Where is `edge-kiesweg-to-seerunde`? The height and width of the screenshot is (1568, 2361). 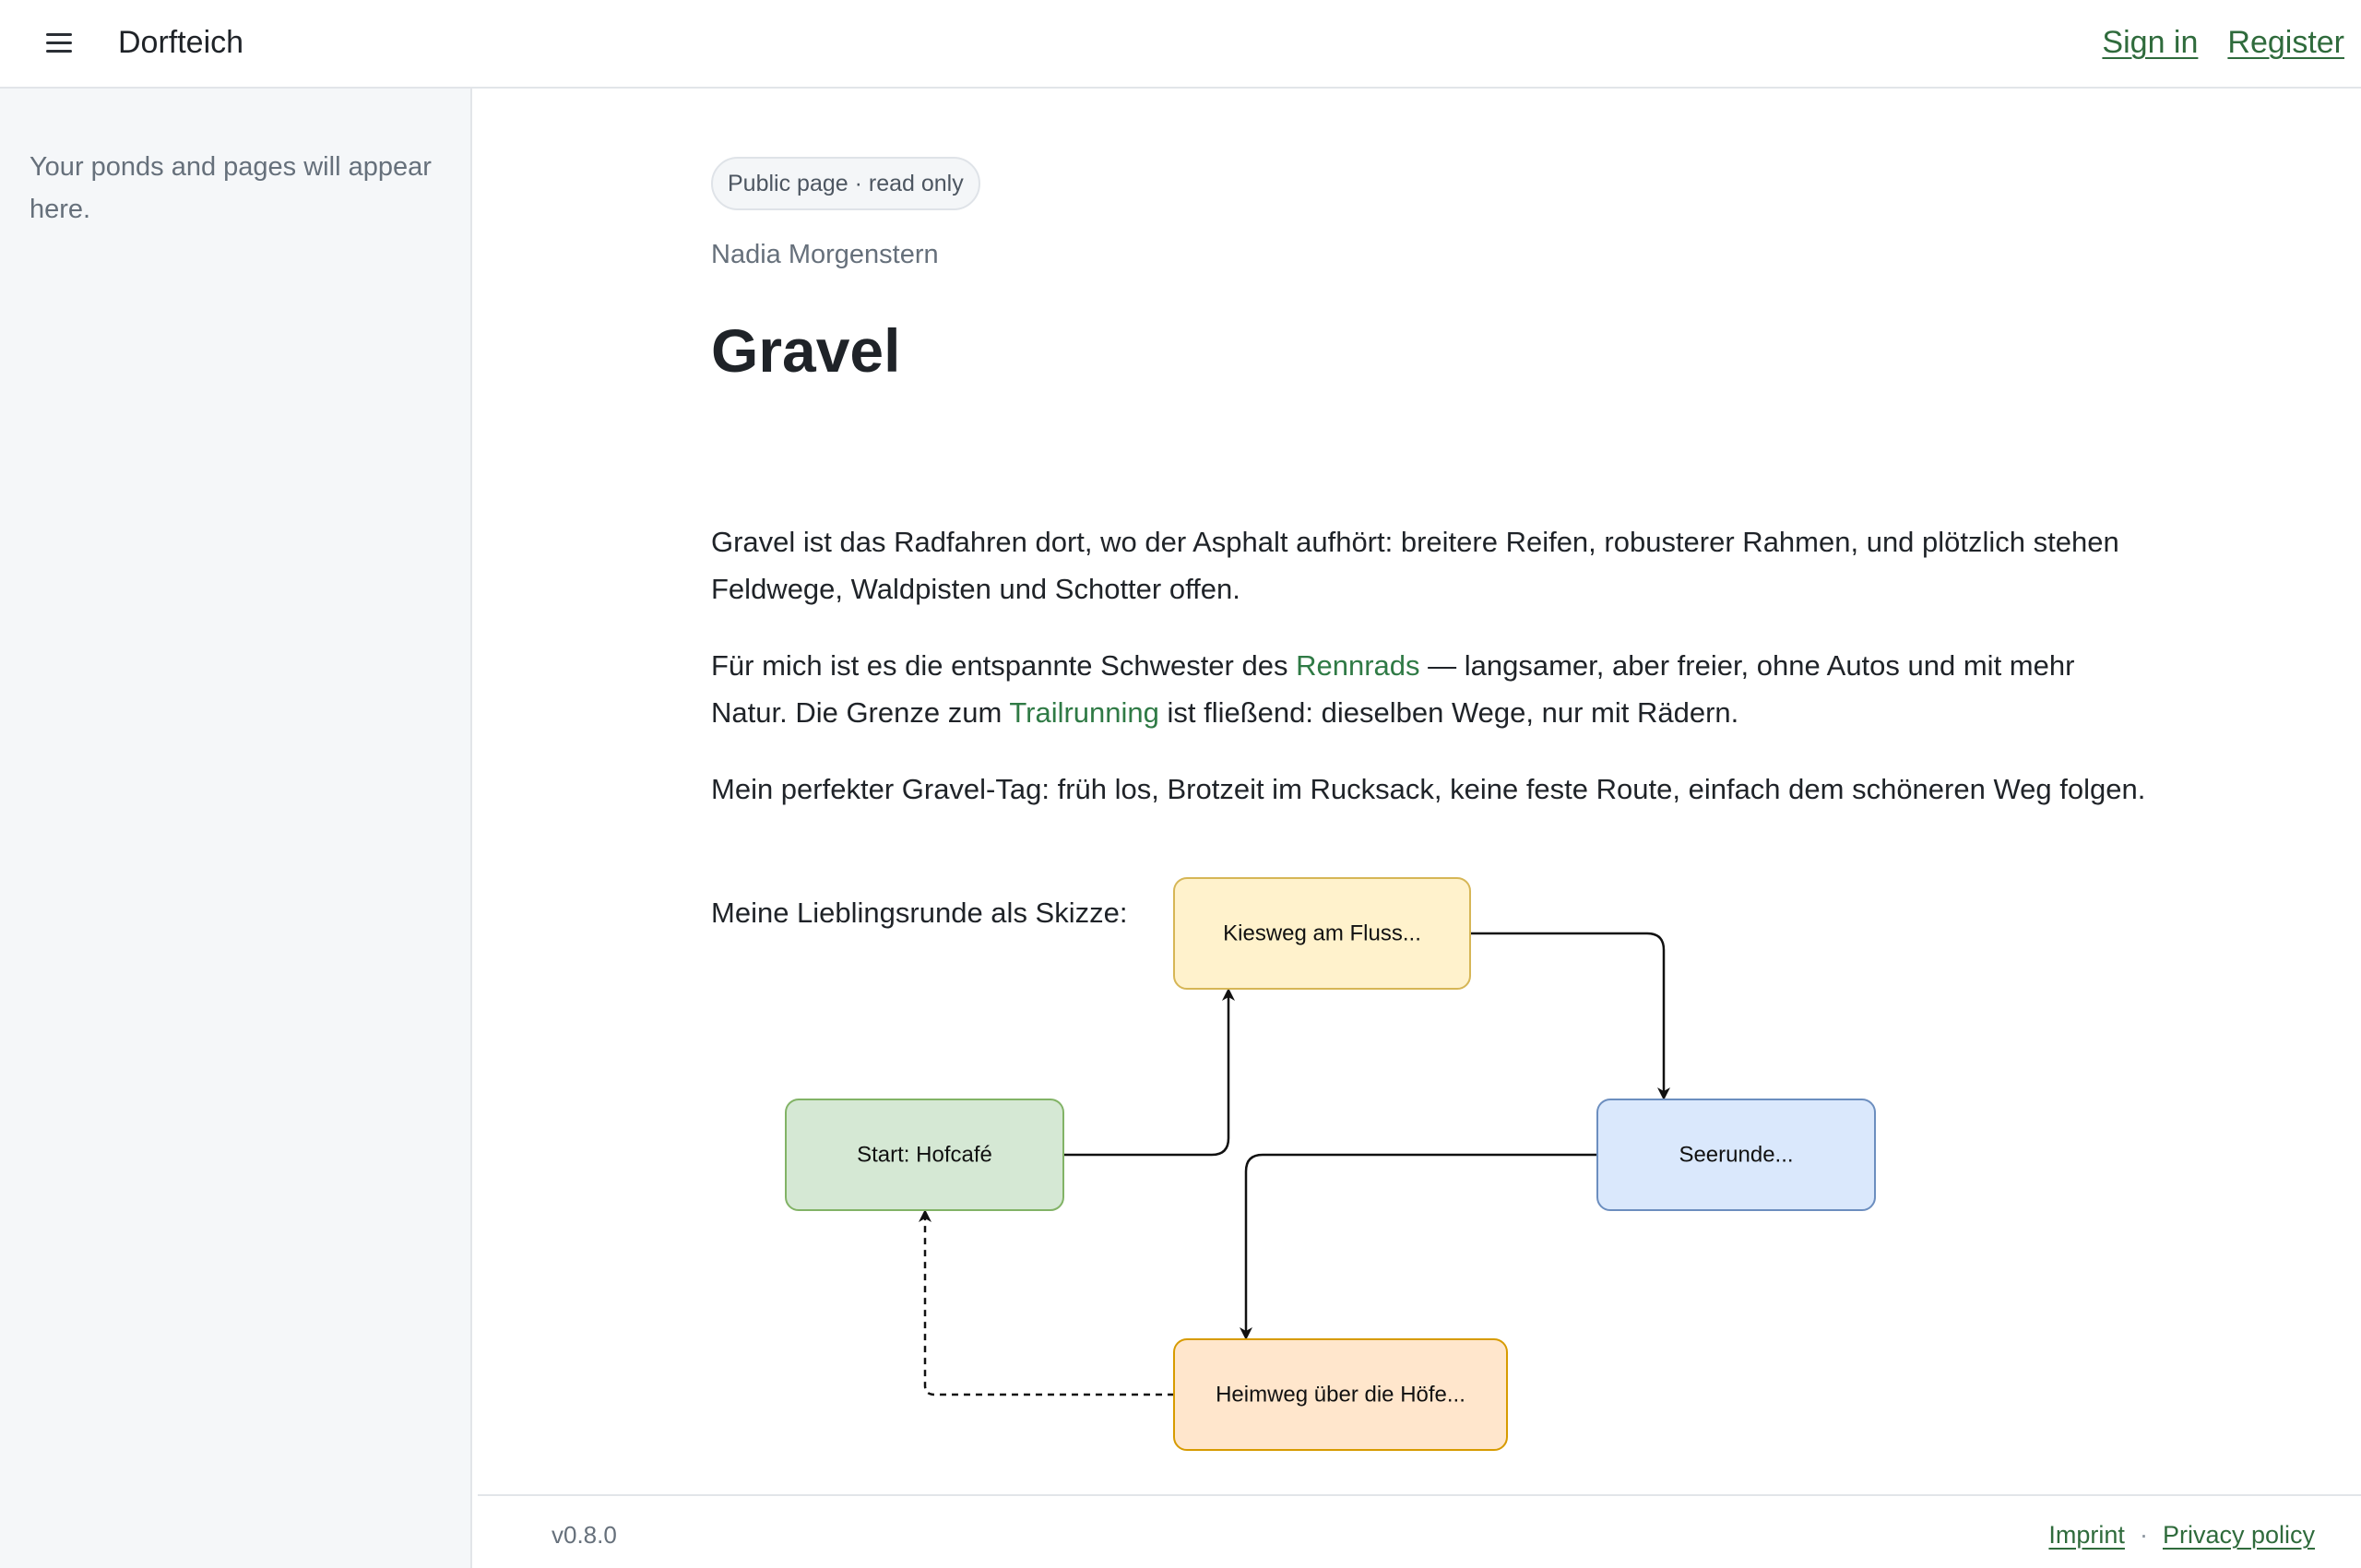
edge-kiesweg-to-seerunde is located at coordinates (1570, 1016).